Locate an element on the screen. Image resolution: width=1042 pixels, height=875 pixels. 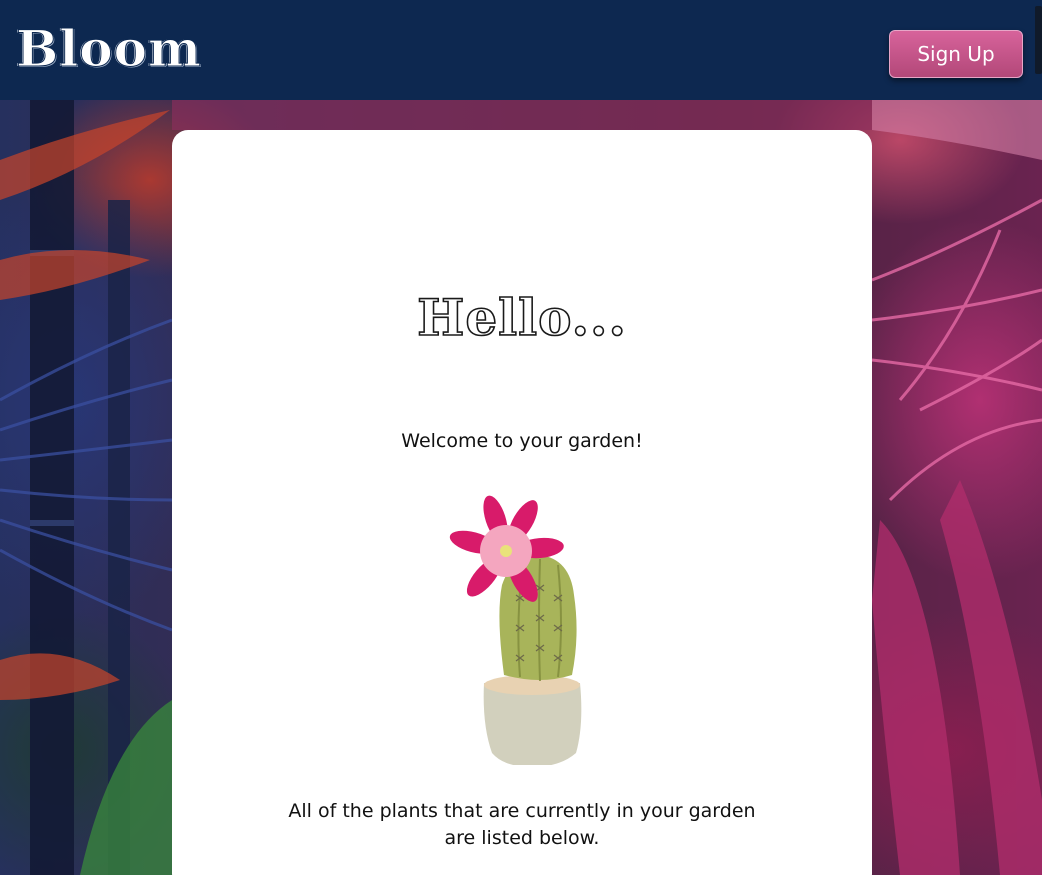
scrollbar is located at coordinates (1038, 40).